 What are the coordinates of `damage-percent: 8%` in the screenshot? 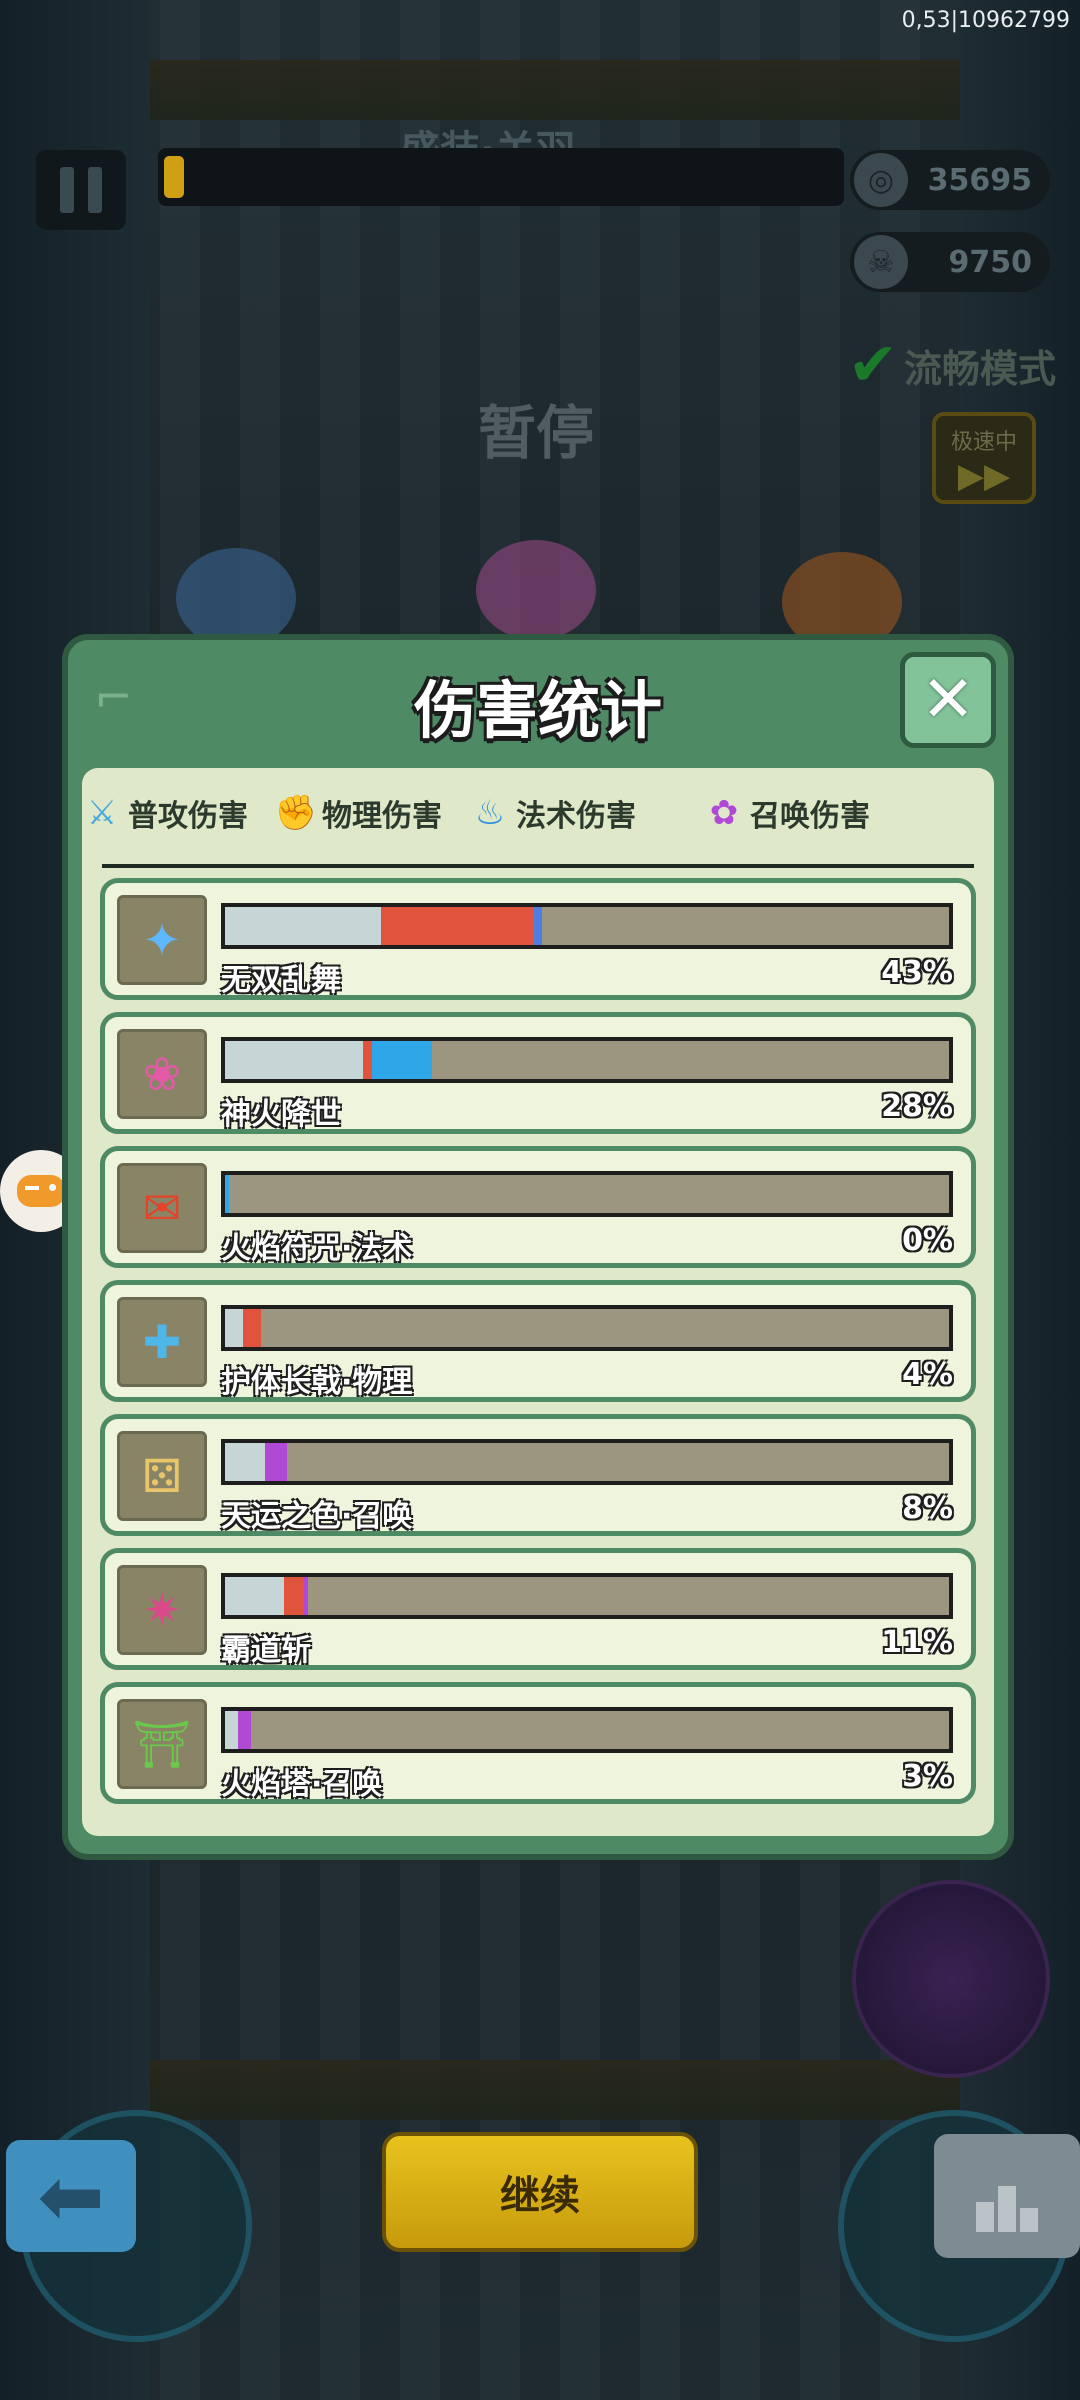 It's located at (927, 1508).